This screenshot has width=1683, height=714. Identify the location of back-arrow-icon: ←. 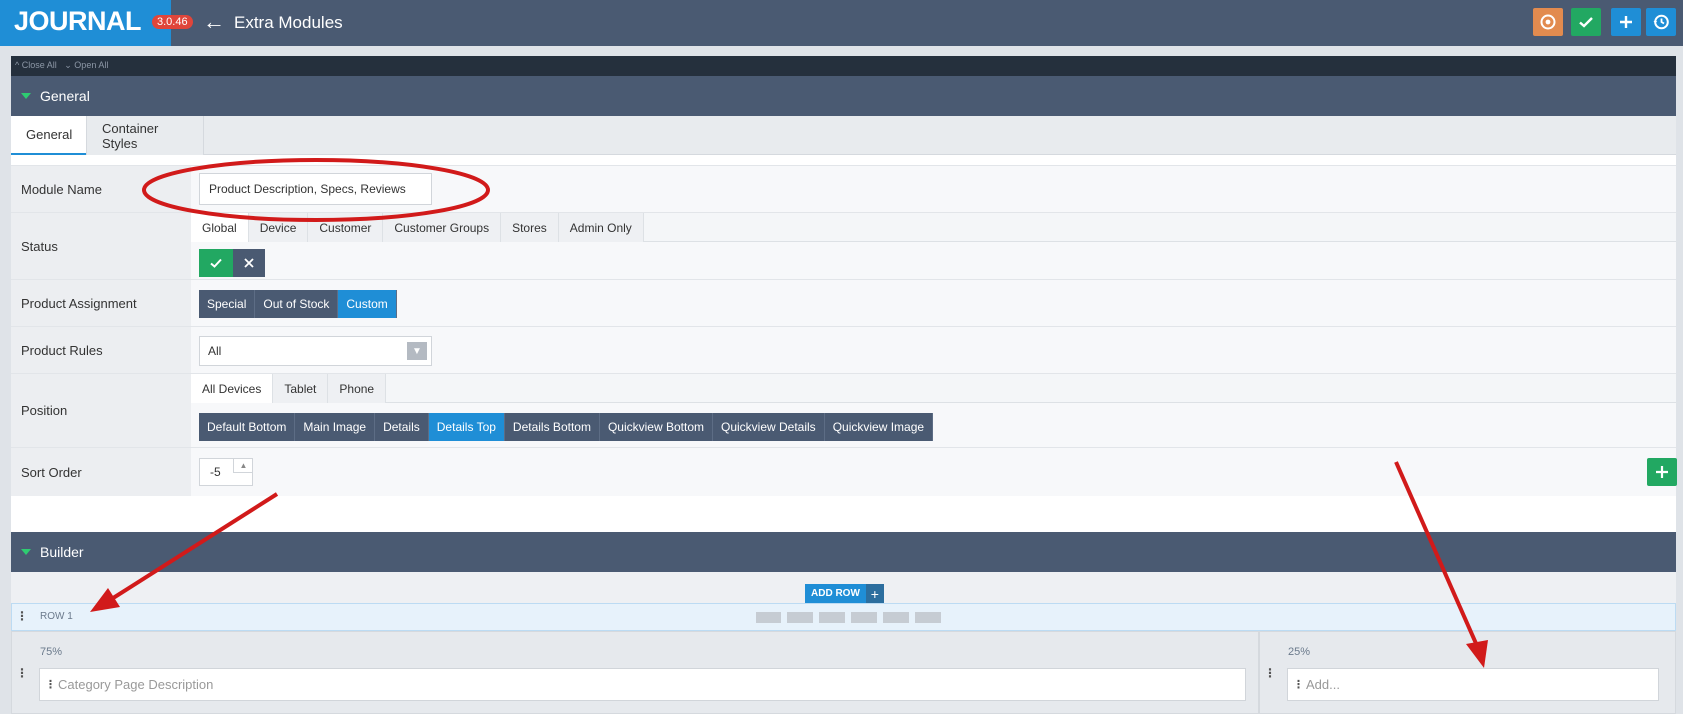
(214, 22).